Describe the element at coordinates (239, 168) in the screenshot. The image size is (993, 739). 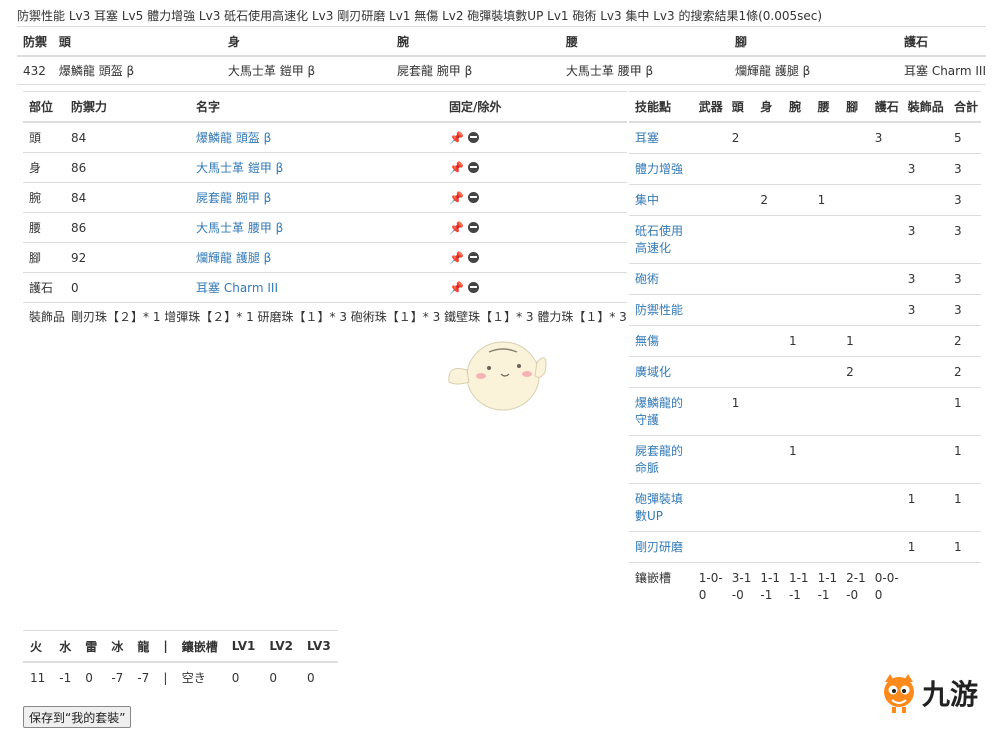
I see `equipment-name-link: 大馬士革 鎧甲 β` at that location.